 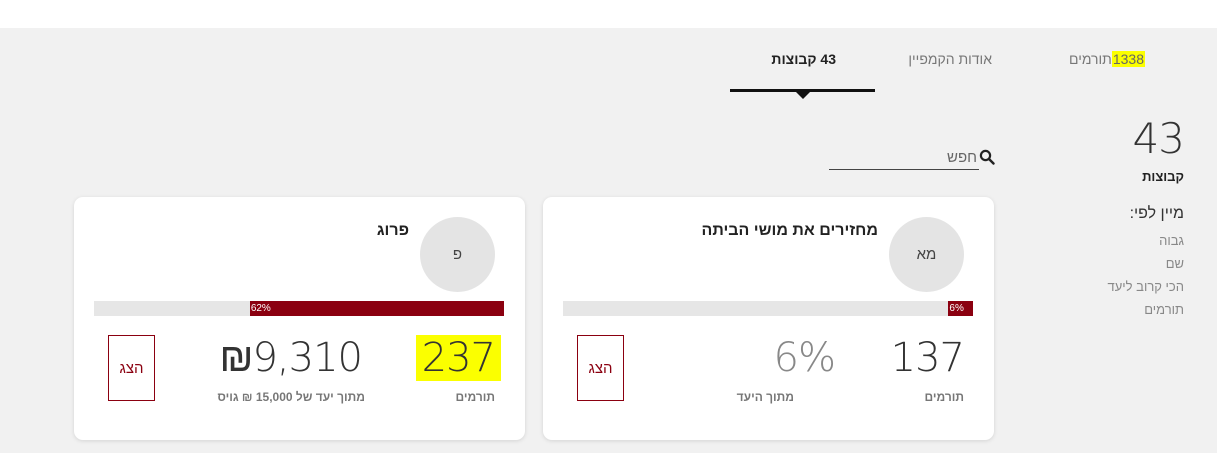 I want to click on sort-option-donors: תורמים, so click(x=1164, y=309).